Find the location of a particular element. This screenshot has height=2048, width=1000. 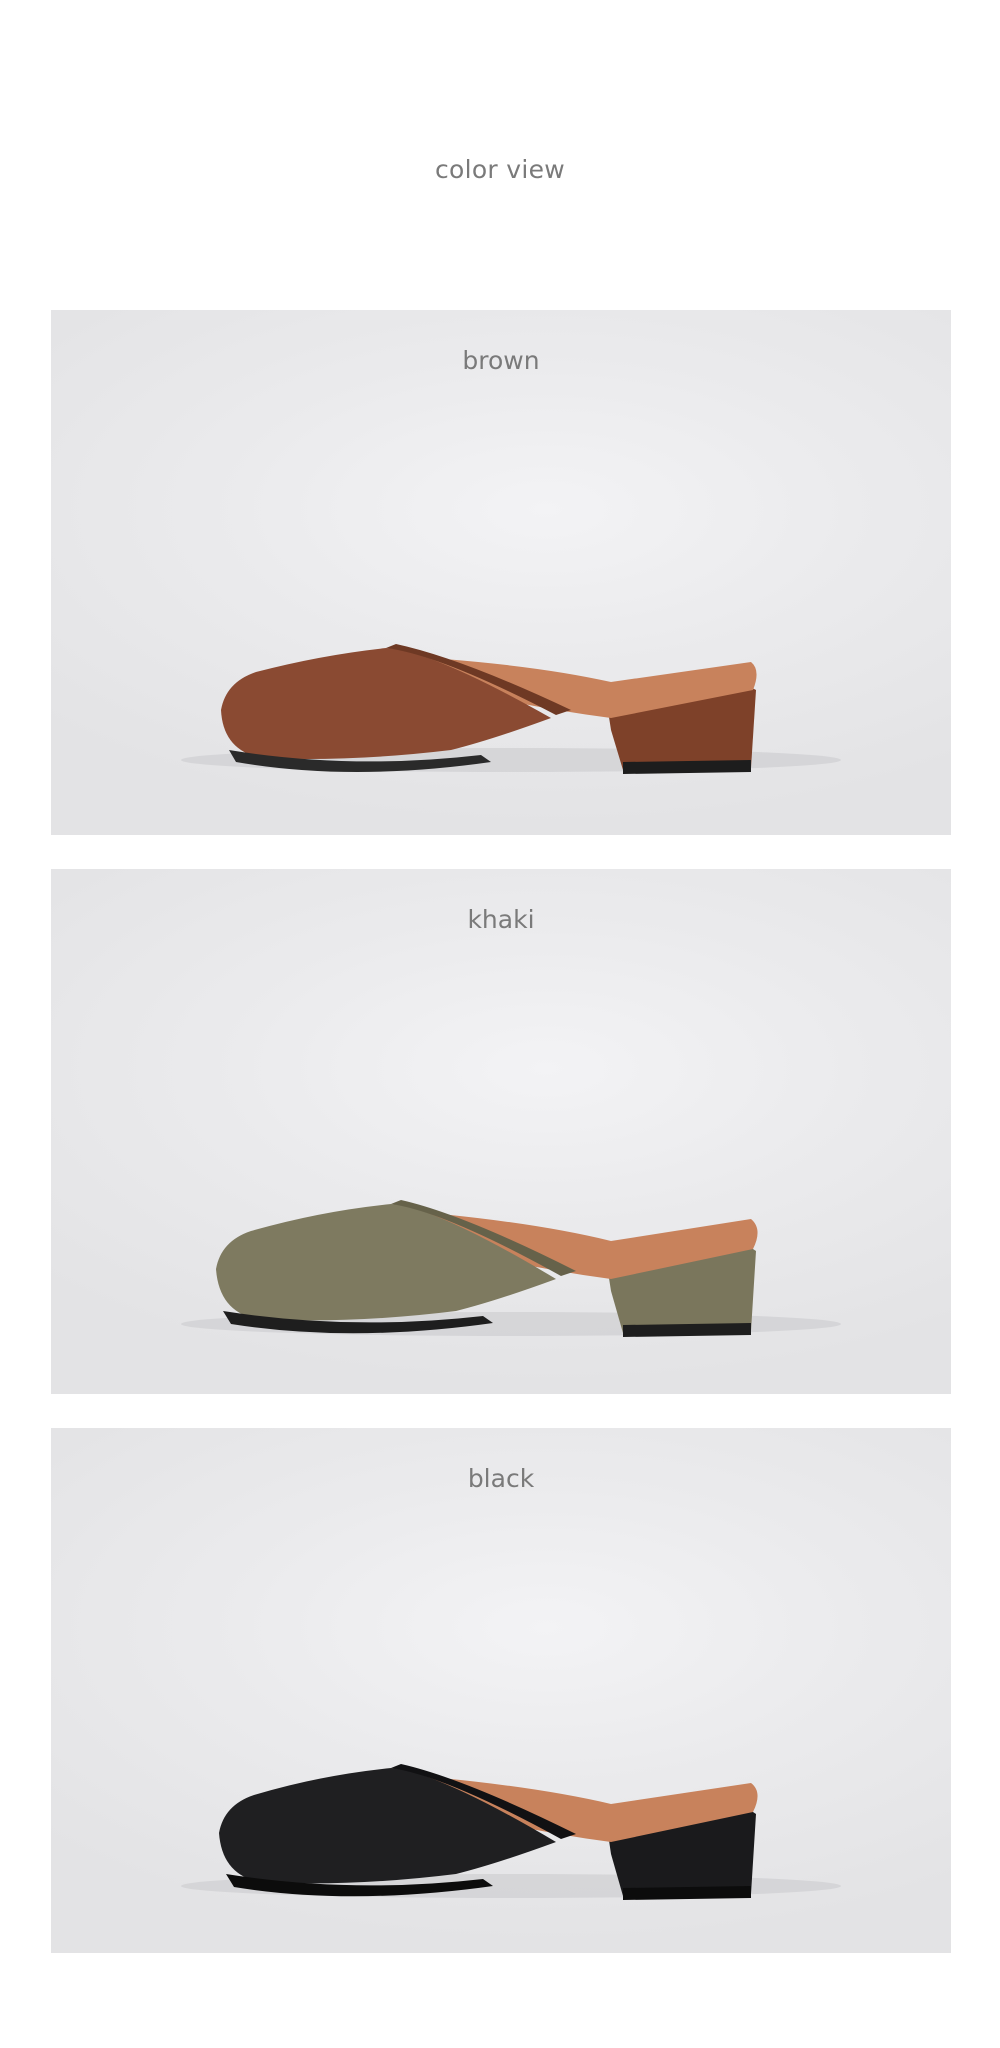

section-title: color view is located at coordinates (500, 169).